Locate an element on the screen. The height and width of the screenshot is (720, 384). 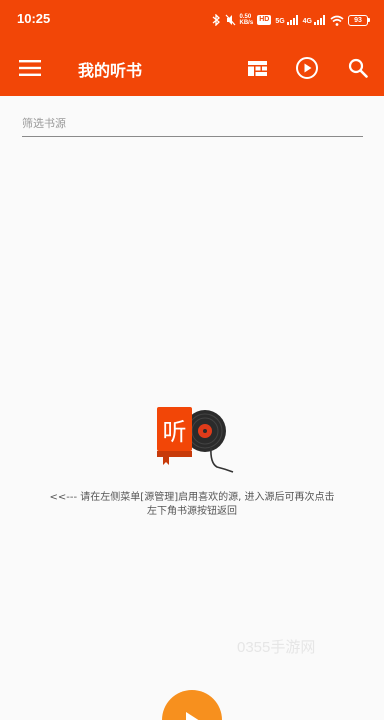
listen-logo-icon: 听 is located at coordinates (195, 440).